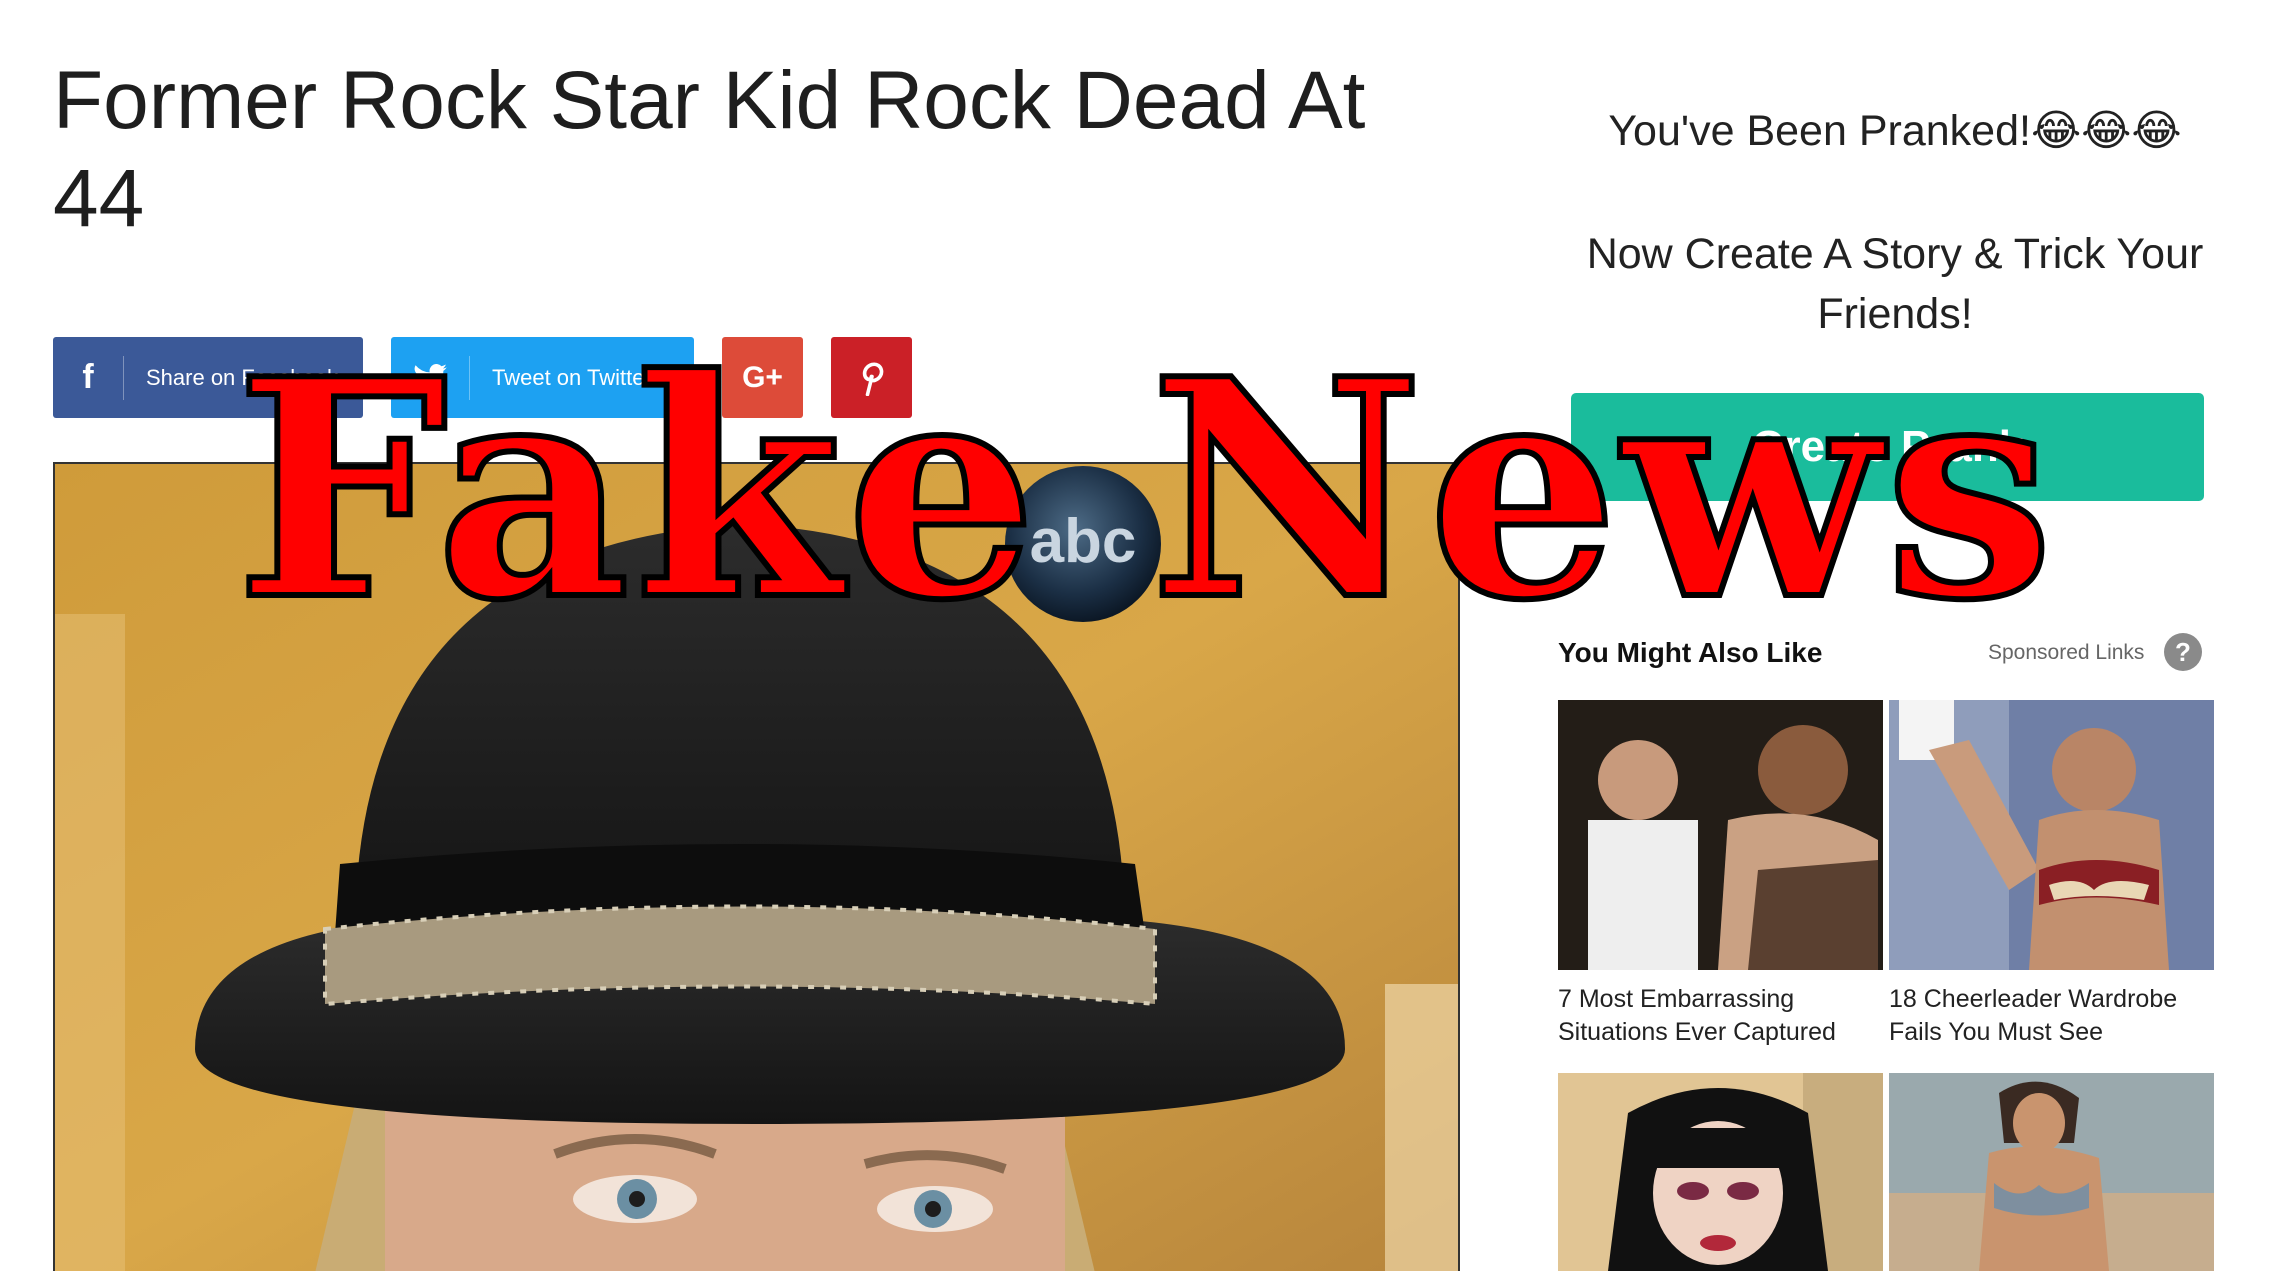 Image resolution: width=2293 pixels, height=1271 pixels. I want to click on article-title: Former Rock Star Kid Rock Dead At 44, so click(709, 149).